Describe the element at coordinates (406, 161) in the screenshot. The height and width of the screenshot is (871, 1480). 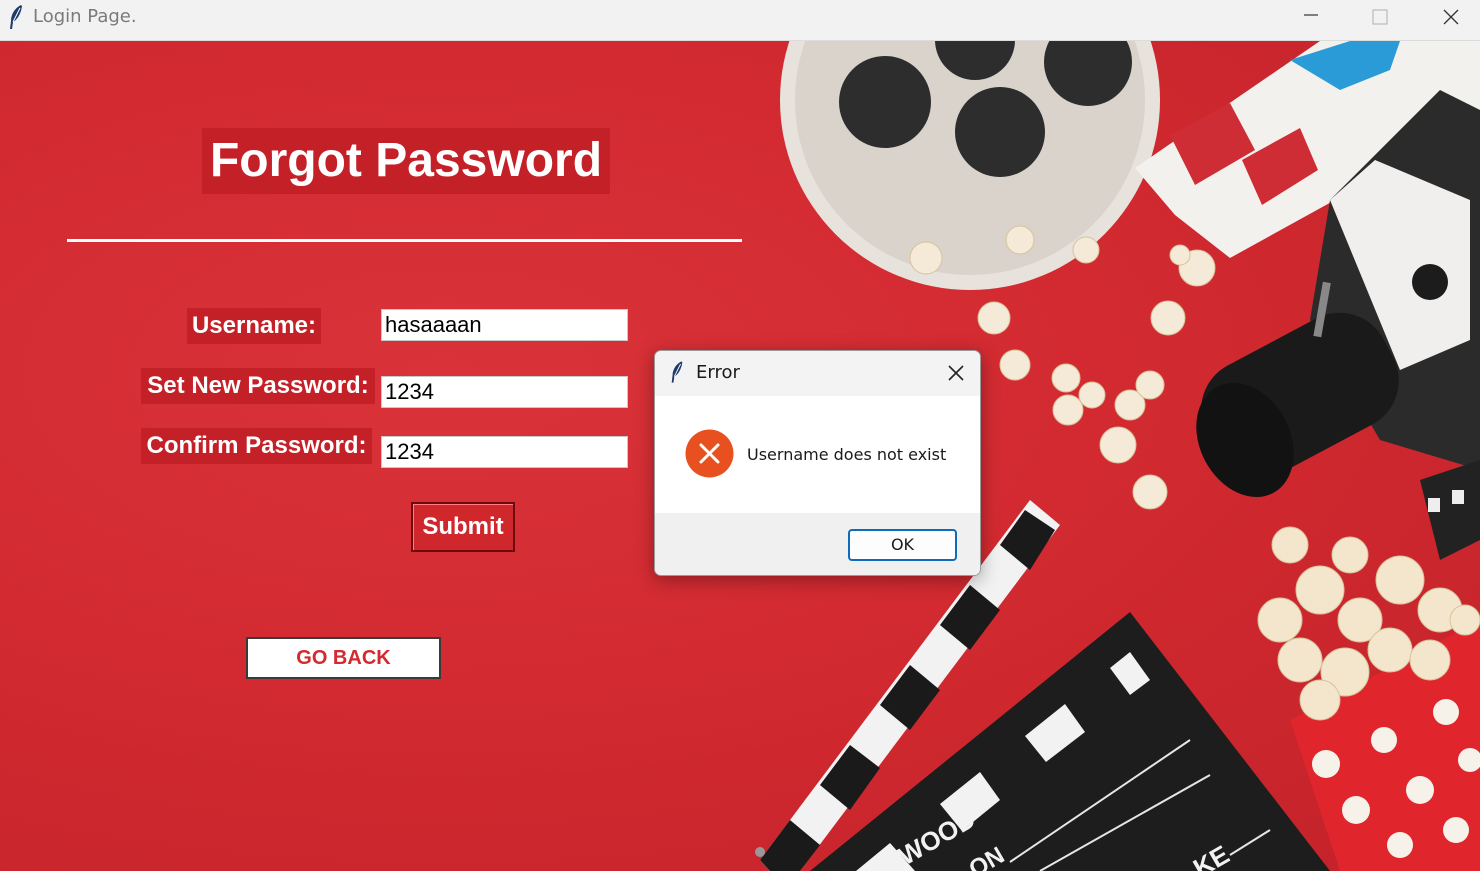
I see `page-title: Forgot Password` at that location.